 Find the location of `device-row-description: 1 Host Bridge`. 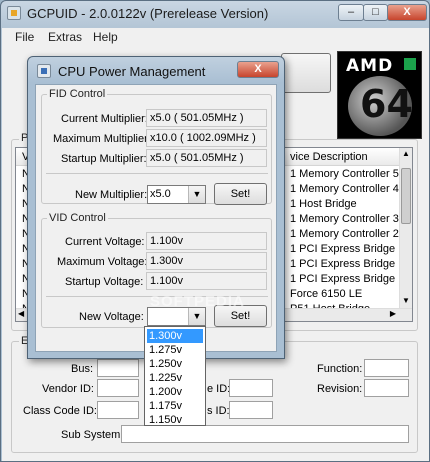

device-row-description: 1 Host Bridge is located at coordinates (323, 205).